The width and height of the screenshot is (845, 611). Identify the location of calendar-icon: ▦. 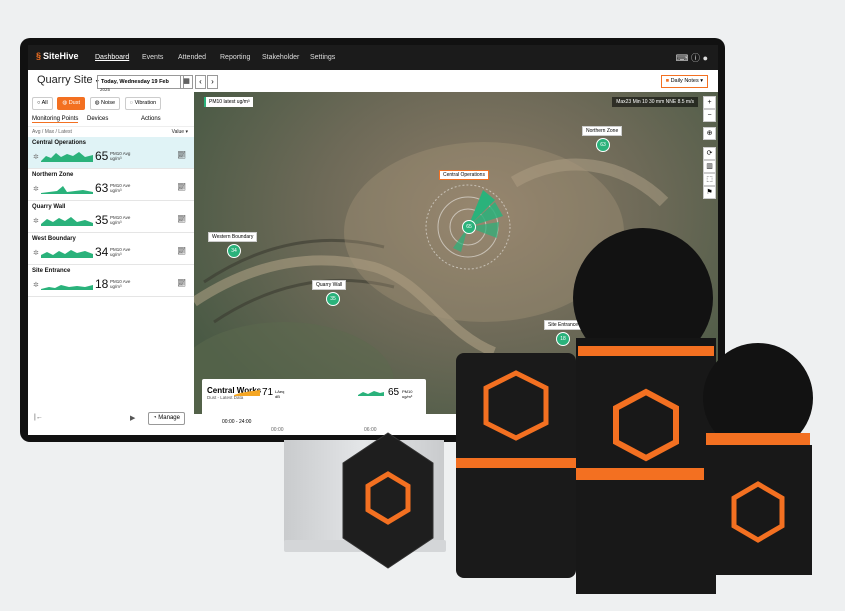
(186, 82).